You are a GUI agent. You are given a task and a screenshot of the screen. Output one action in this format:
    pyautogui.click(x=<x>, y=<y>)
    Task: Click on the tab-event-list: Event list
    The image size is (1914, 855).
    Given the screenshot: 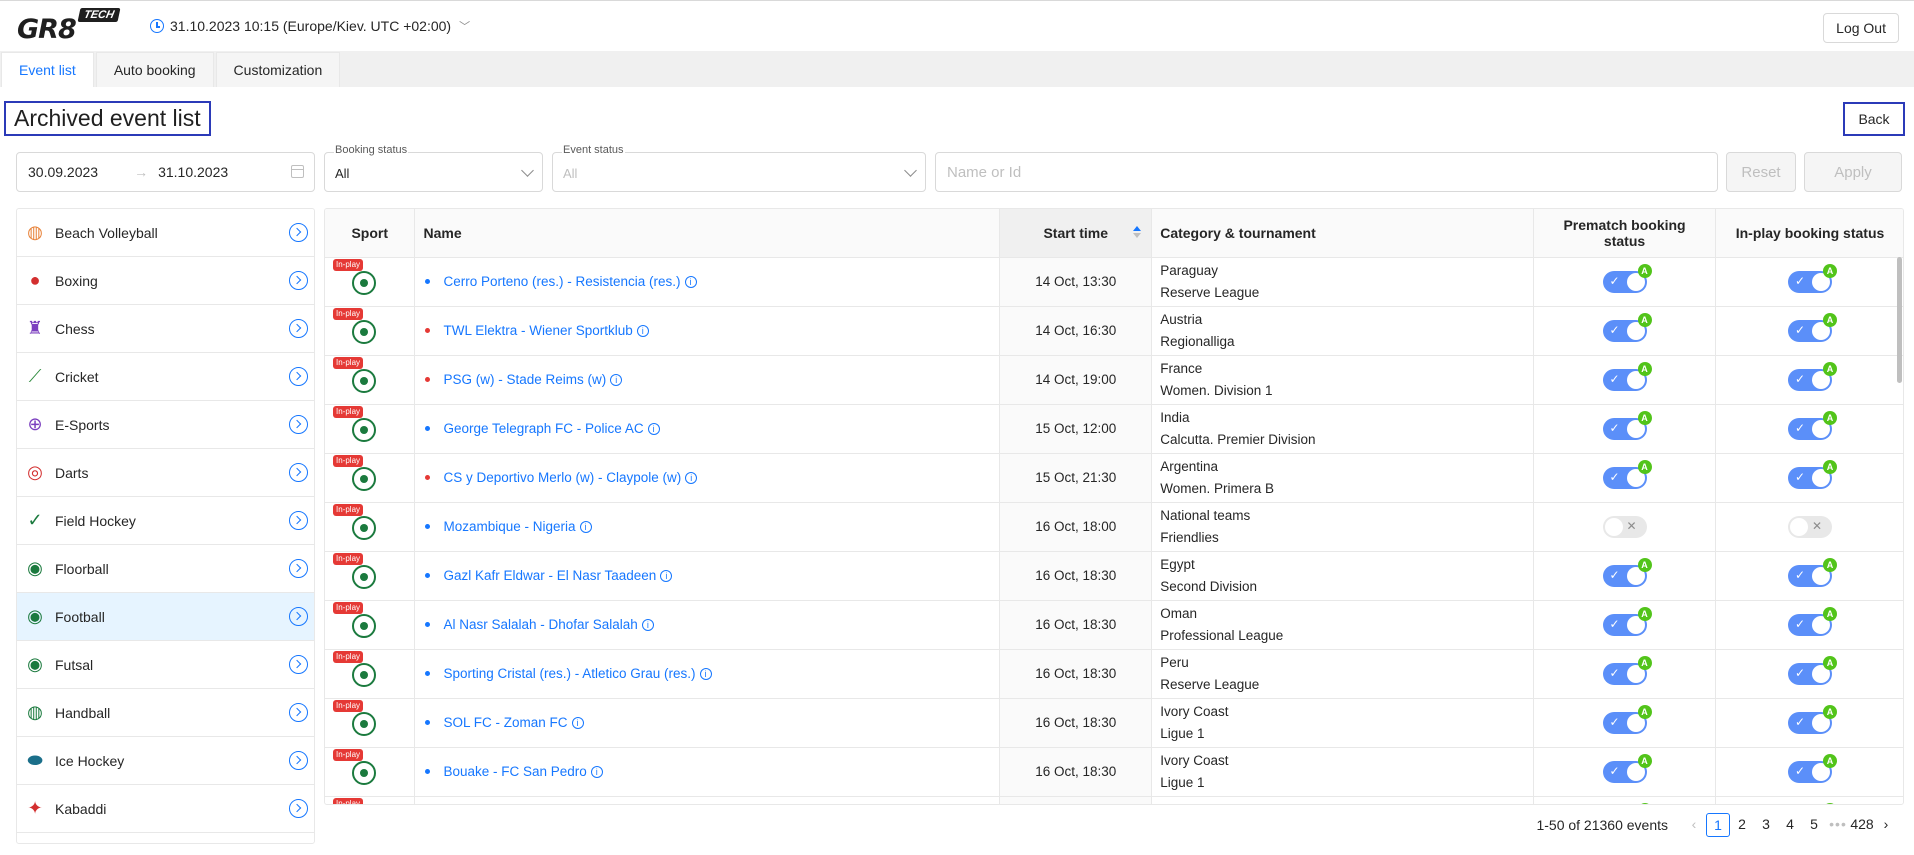 What is the action you would take?
    pyautogui.click(x=47, y=69)
    